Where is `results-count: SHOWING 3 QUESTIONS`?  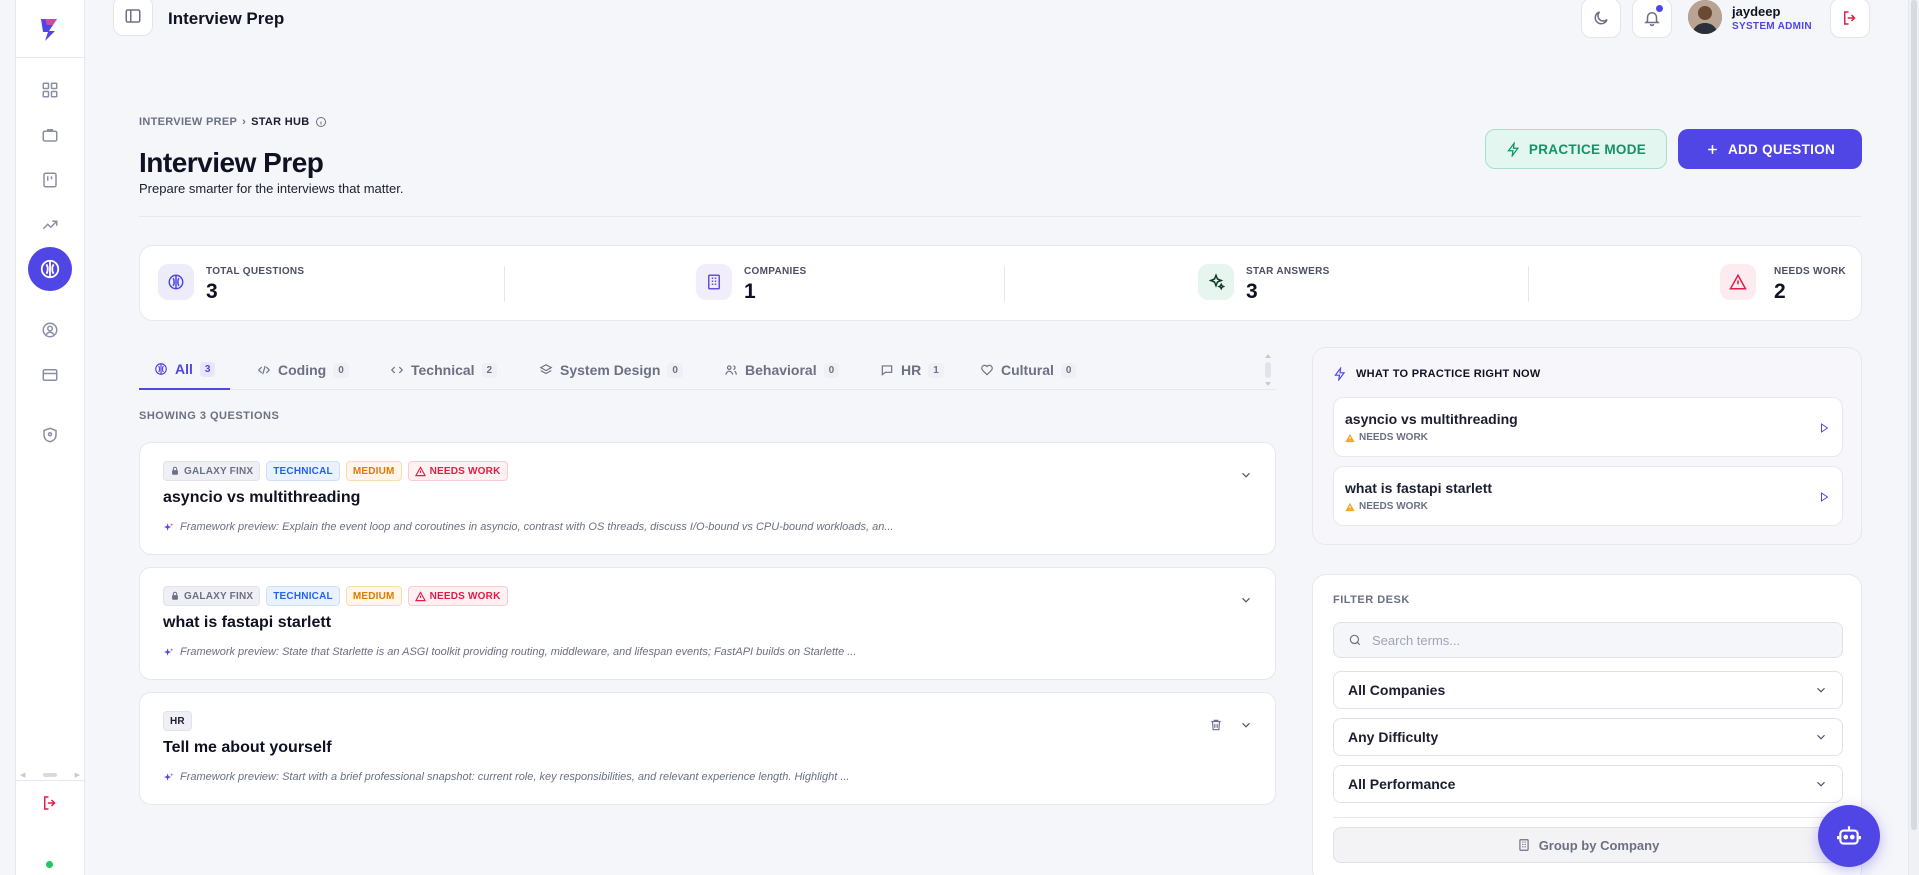
results-count: SHOWING 3 QUESTIONS is located at coordinates (209, 416).